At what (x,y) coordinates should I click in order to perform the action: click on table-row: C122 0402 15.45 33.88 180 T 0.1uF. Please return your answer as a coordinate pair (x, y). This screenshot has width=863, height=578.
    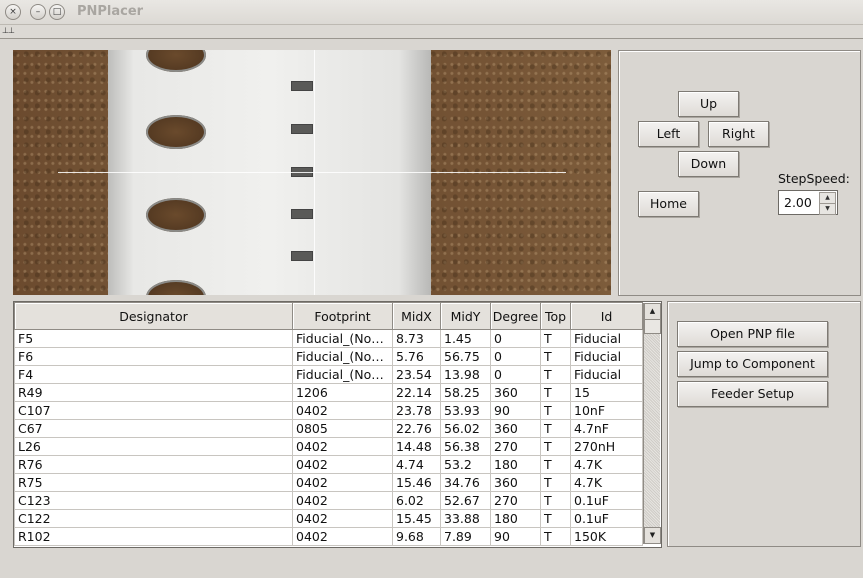
    Looking at the image, I should click on (328, 518).